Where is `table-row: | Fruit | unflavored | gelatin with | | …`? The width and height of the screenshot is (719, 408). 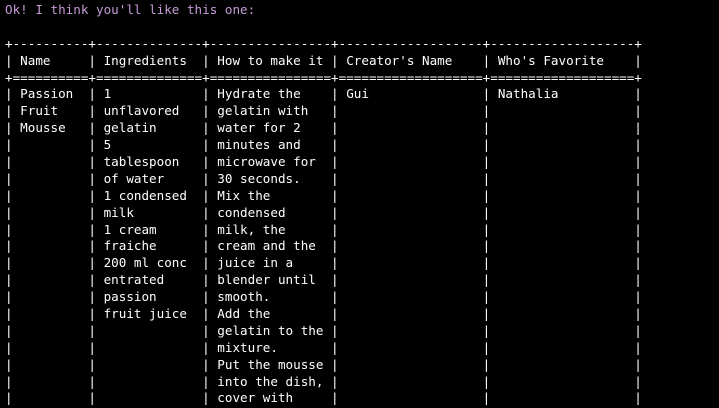
table-row: | Fruit | unflavored | gelatin with | | … is located at coordinates (323, 111).